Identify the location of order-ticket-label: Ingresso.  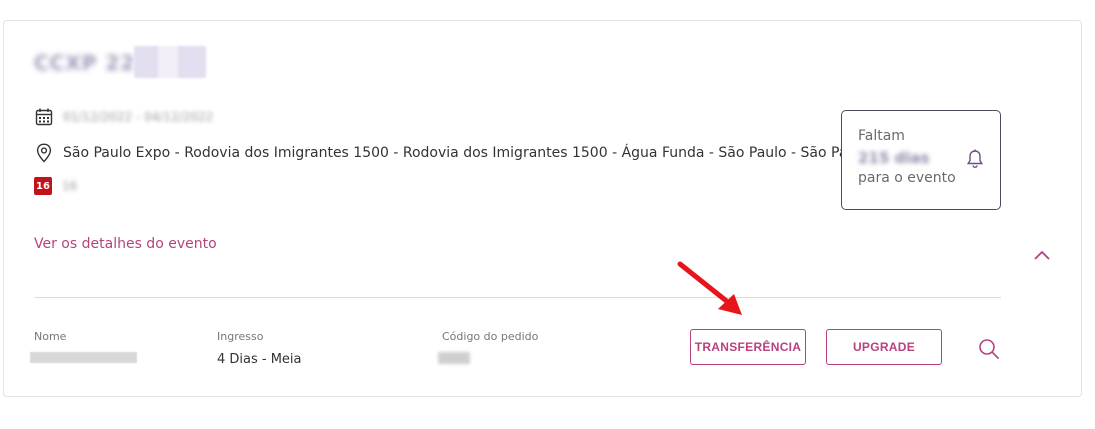
(240, 336).